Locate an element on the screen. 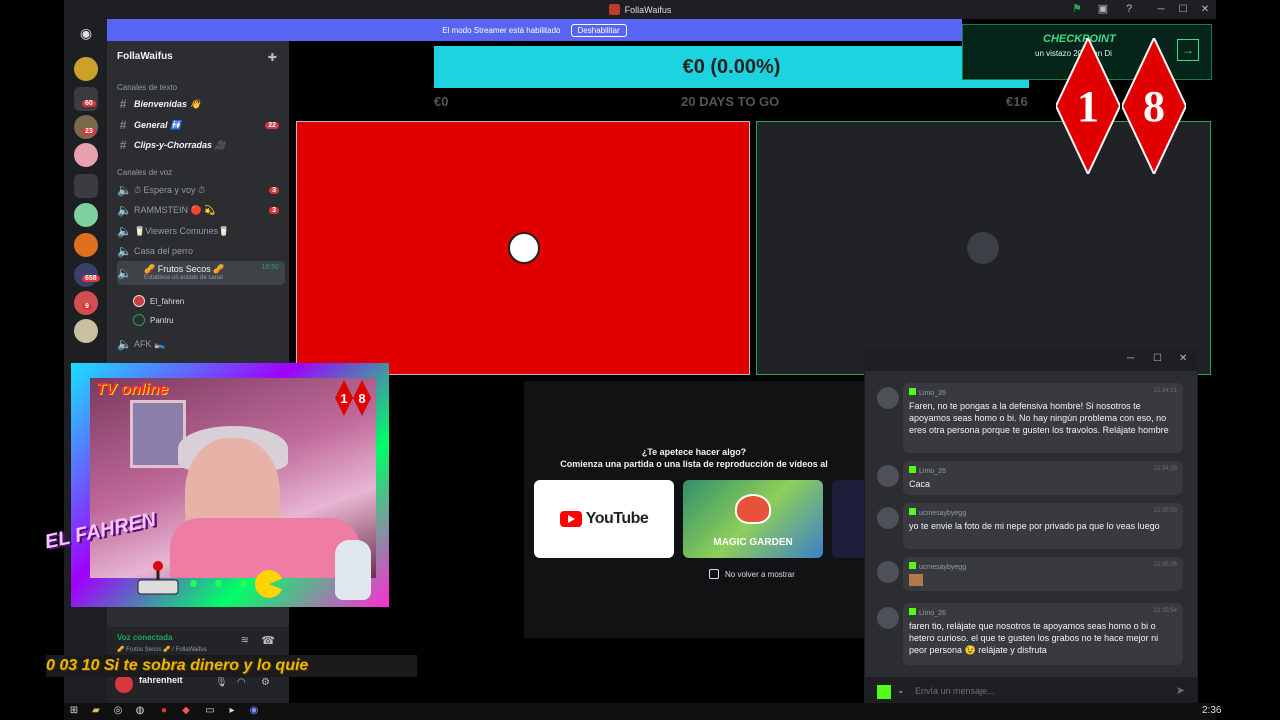 The width and height of the screenshot is (1280, 720). unread-badge: 658 is located at coordinates (91, 278).